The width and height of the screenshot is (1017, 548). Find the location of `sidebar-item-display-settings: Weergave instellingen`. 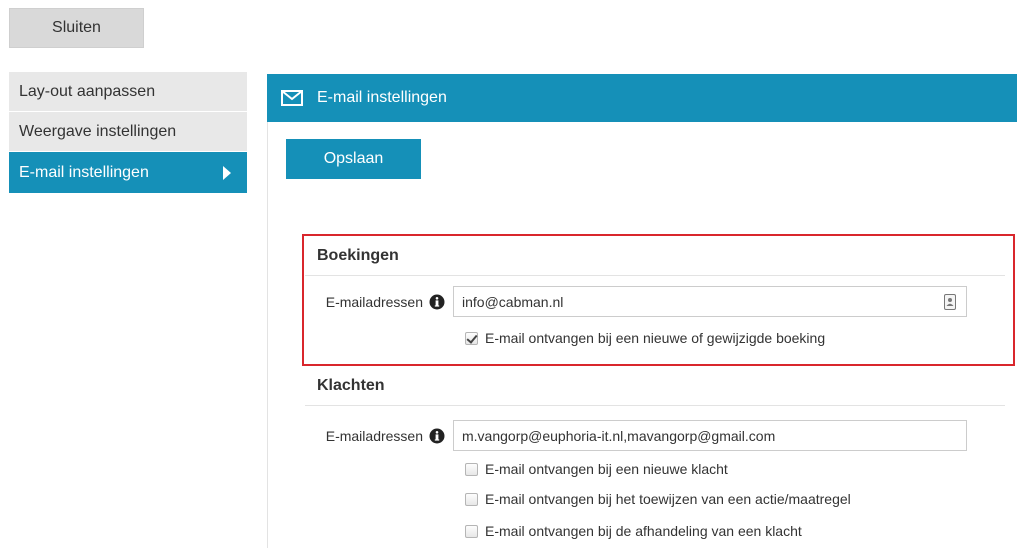

sidebar-item-display-settings: Weergave instellingen is located at coordinates (128, 132).